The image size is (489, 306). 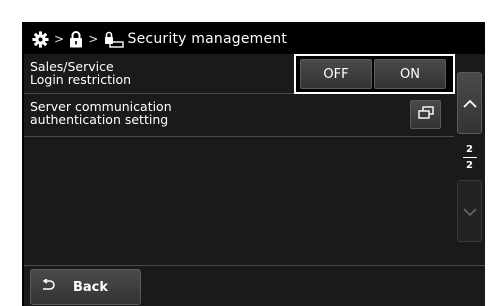 I want to click on return-arrow-icon, so click(x=48, y=286).